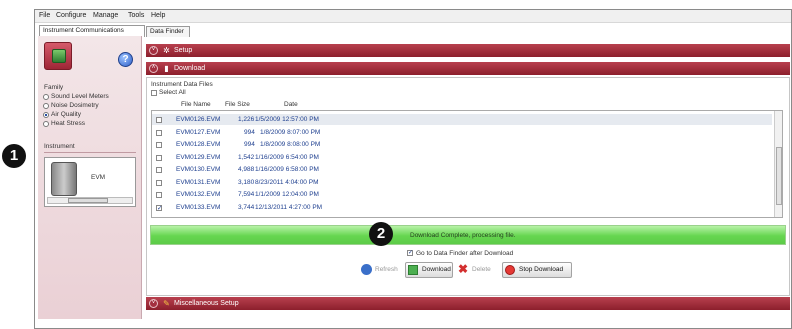 The image size is (792, 329). What do you see at coordinates (172, 92) in the screenshot?
I see `select-all-label: Select All` at bounding box center [172, 92].